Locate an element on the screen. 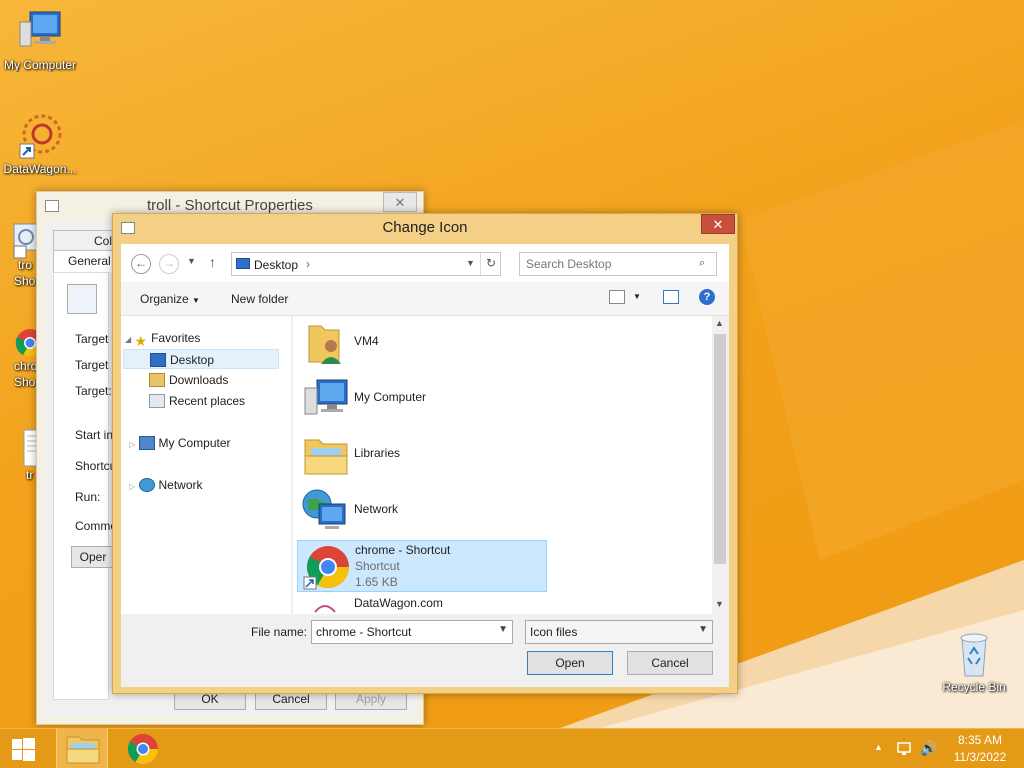  file-size: 1.65 KB is located at coordinates (376, 582).